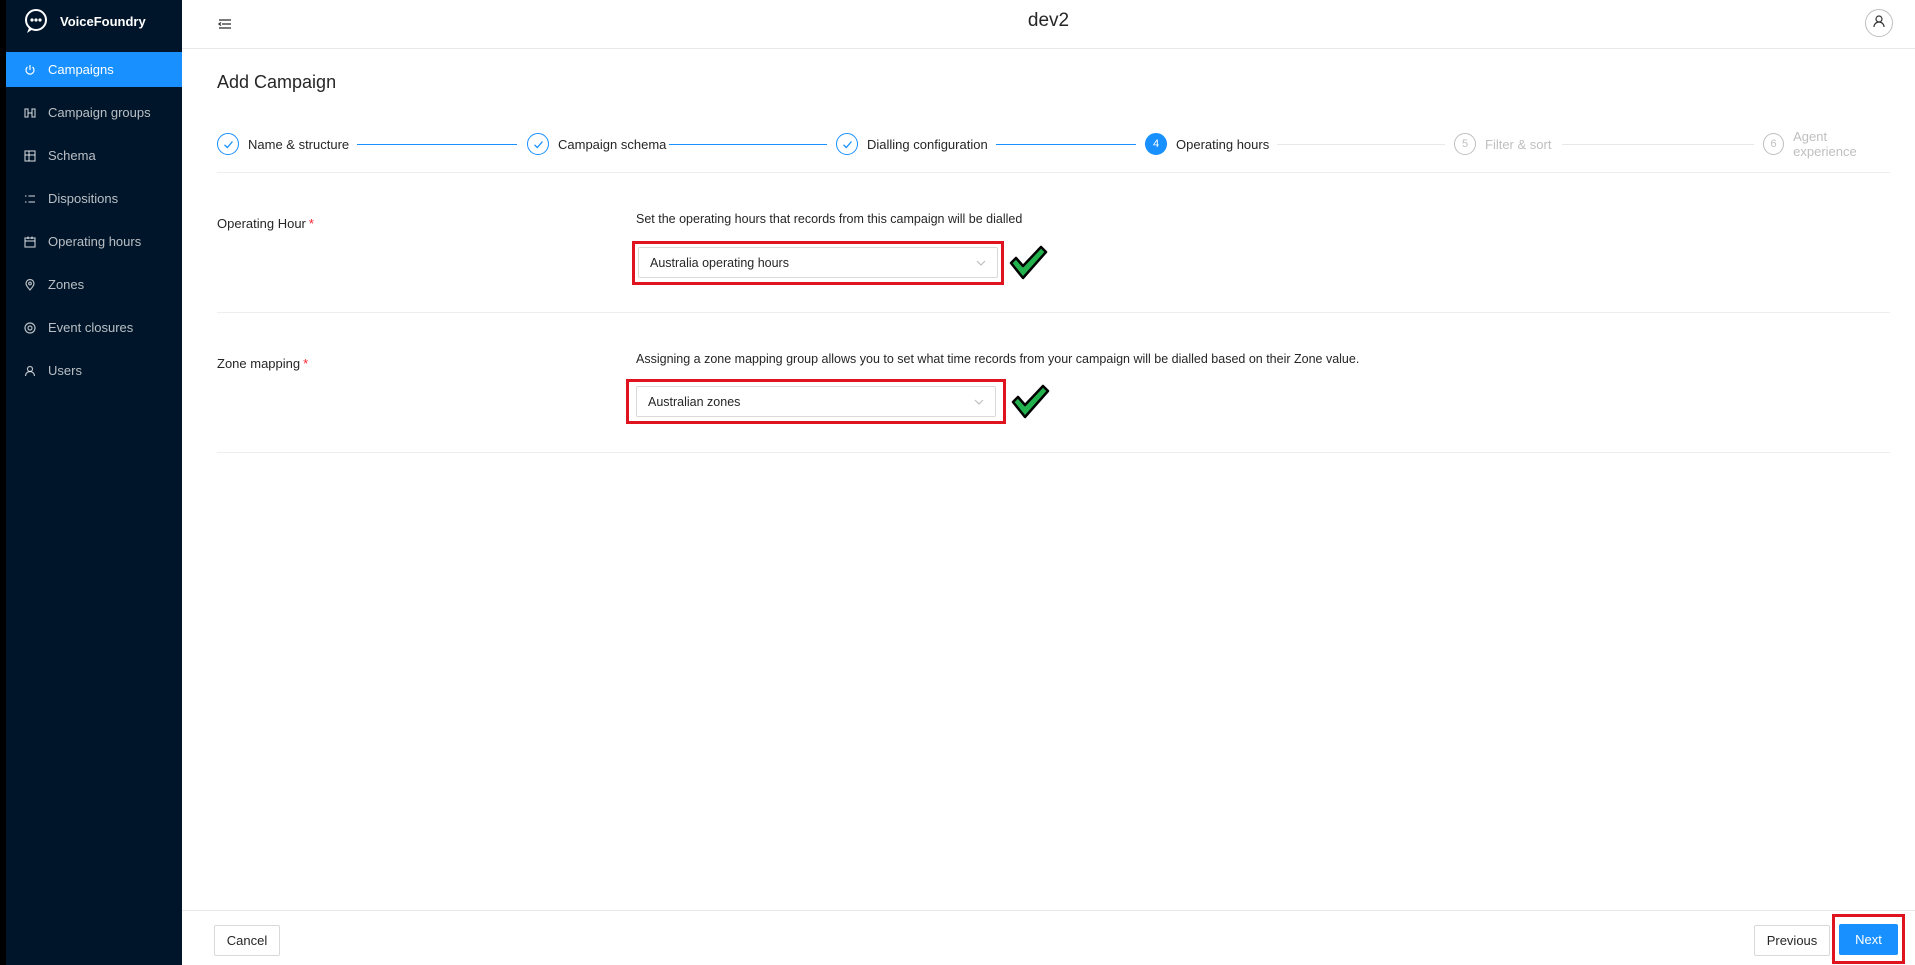 Image resolution: width=1915 pixels, height=965 pixels. I want to click on step-label: Filter & sort, so click(1518, 144).